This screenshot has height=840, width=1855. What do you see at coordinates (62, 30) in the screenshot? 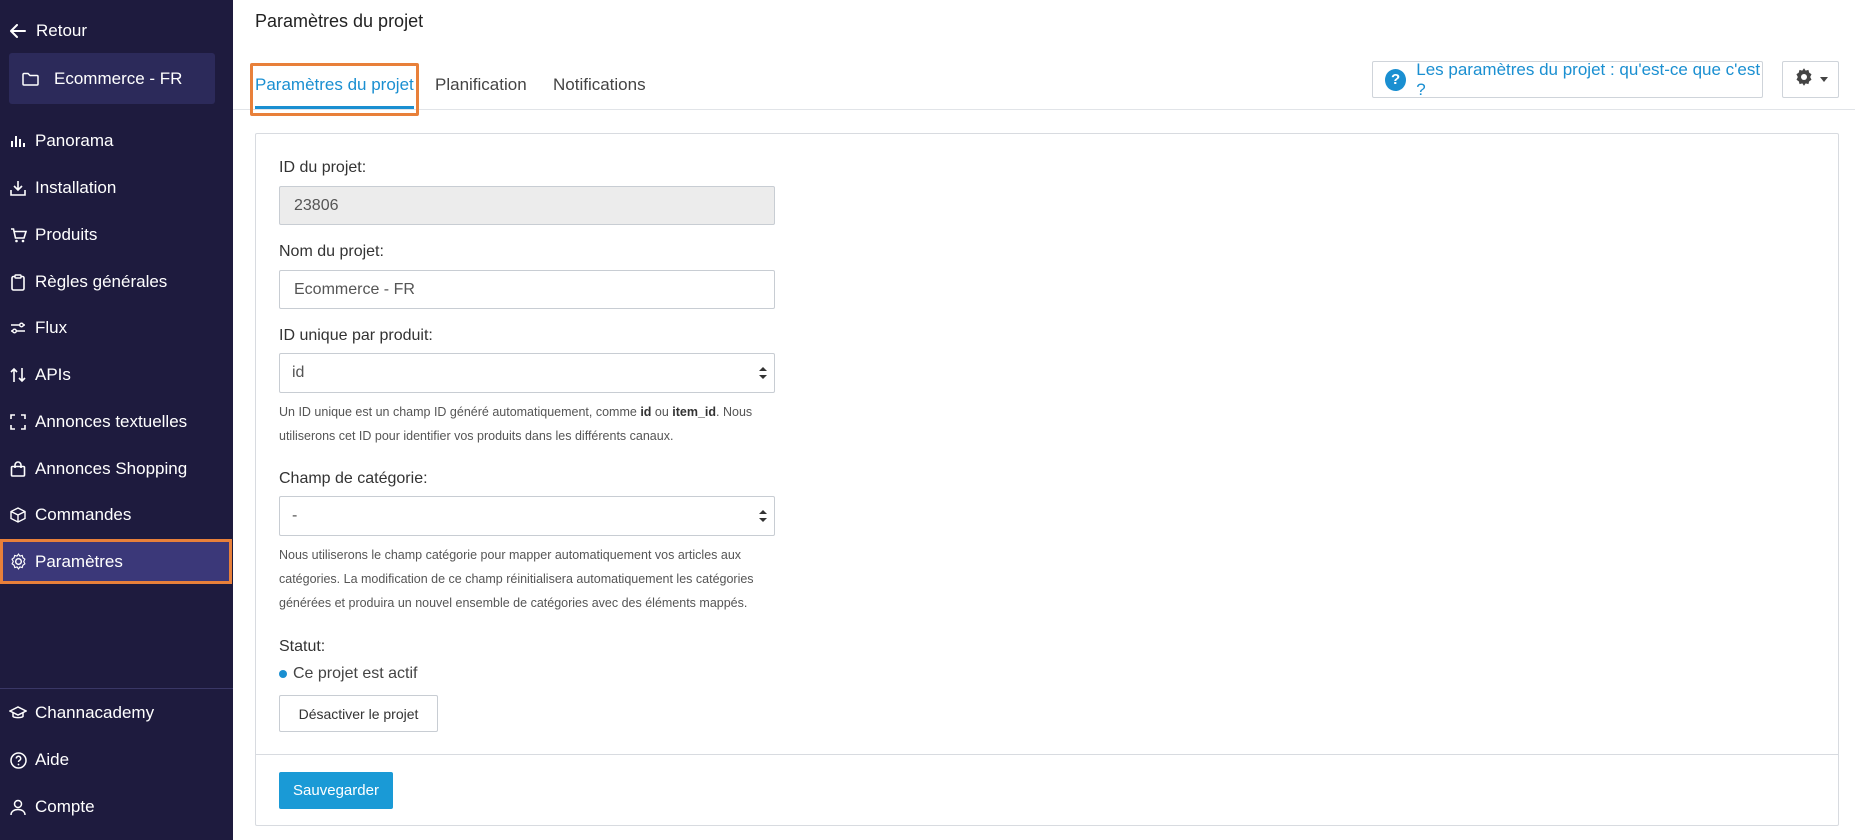
I see `back-label: Retour` at bounding box center [62, 30].